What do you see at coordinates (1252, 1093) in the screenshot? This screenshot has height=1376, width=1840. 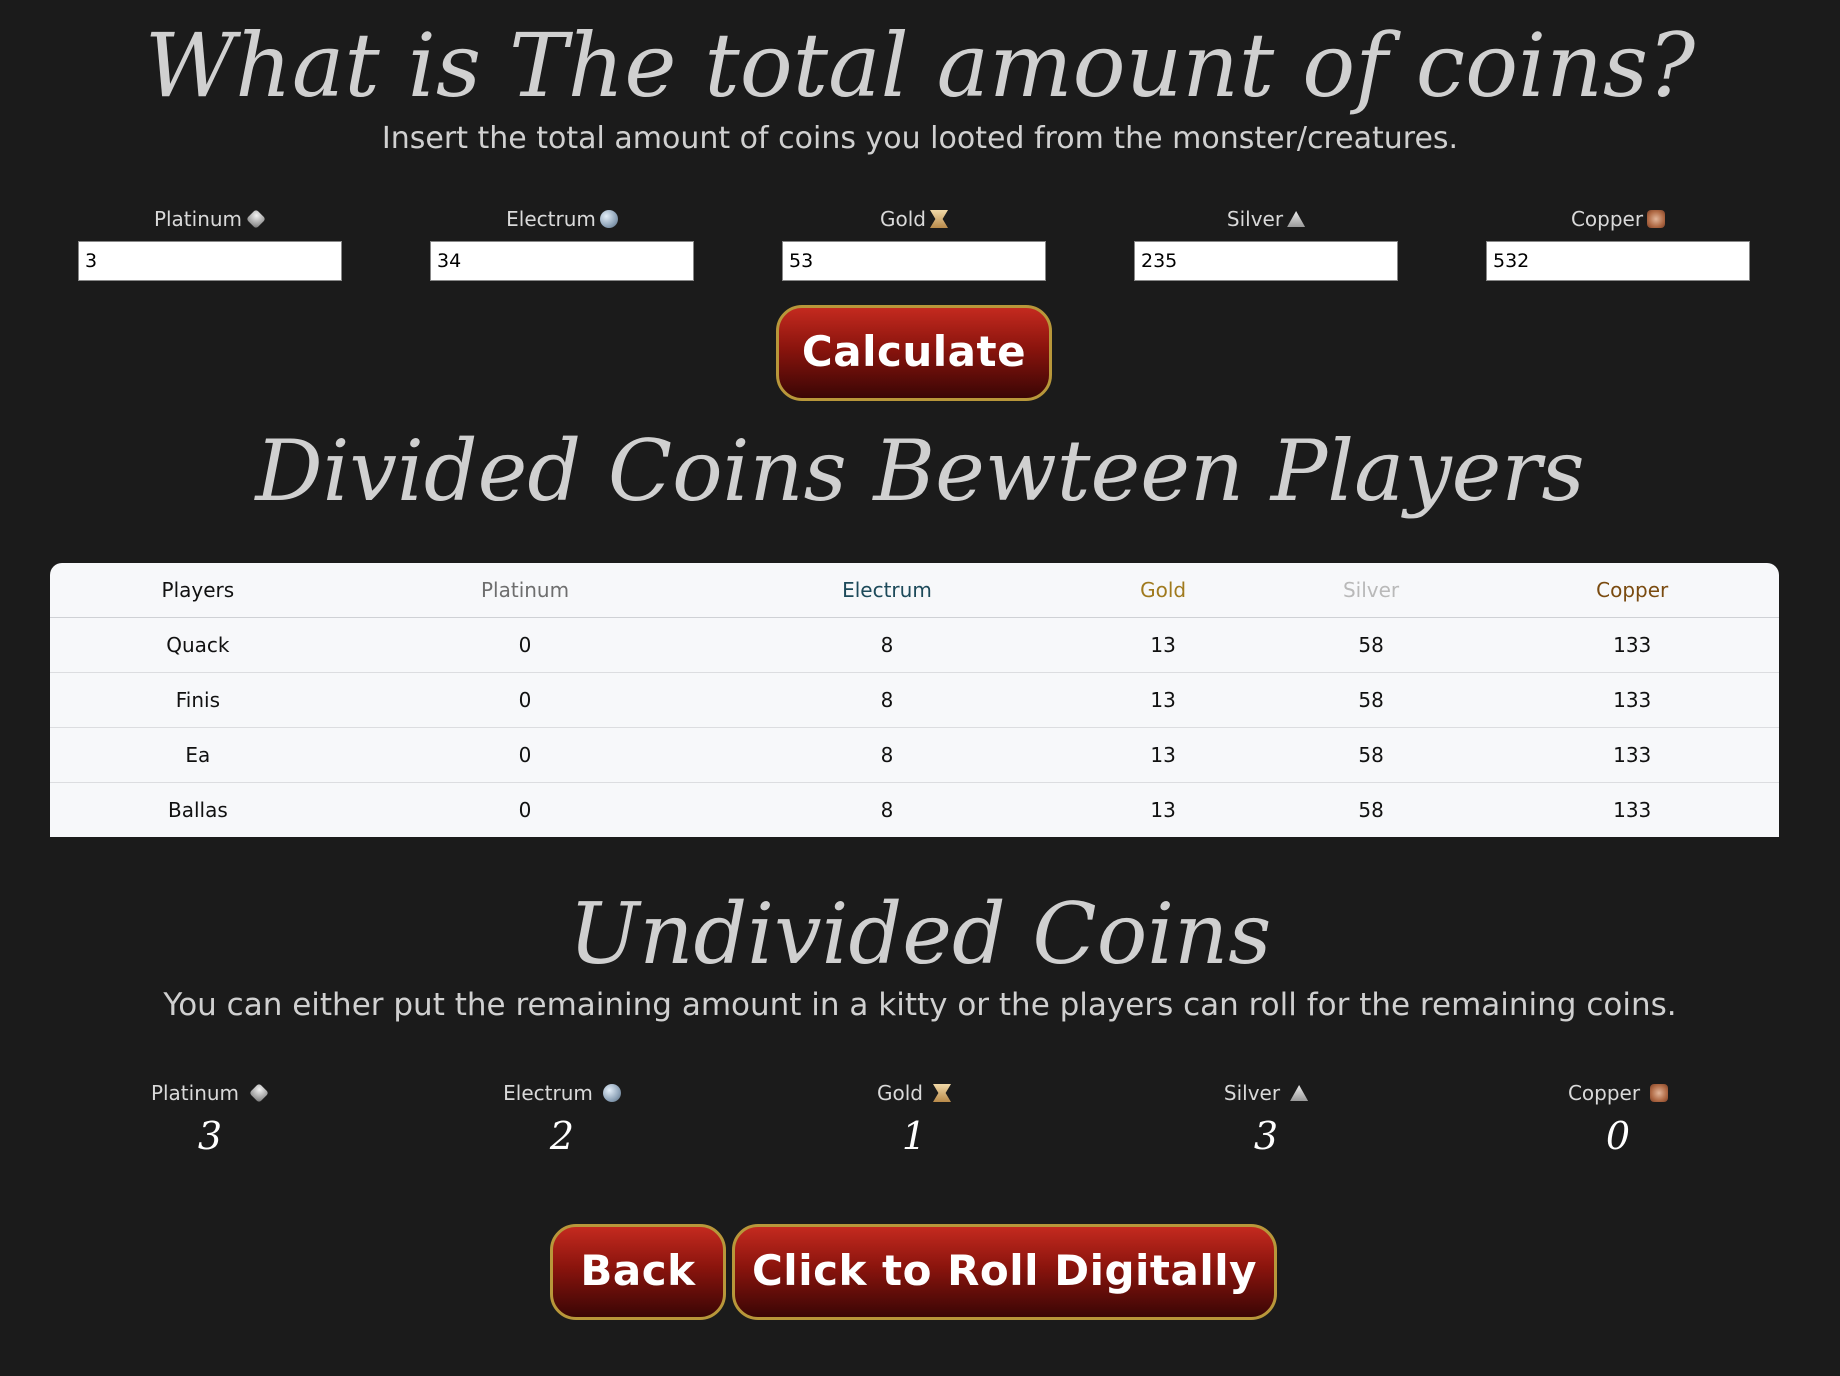 I see `undivided-silver-label: Silver` at bounding box center [1252, 1093].